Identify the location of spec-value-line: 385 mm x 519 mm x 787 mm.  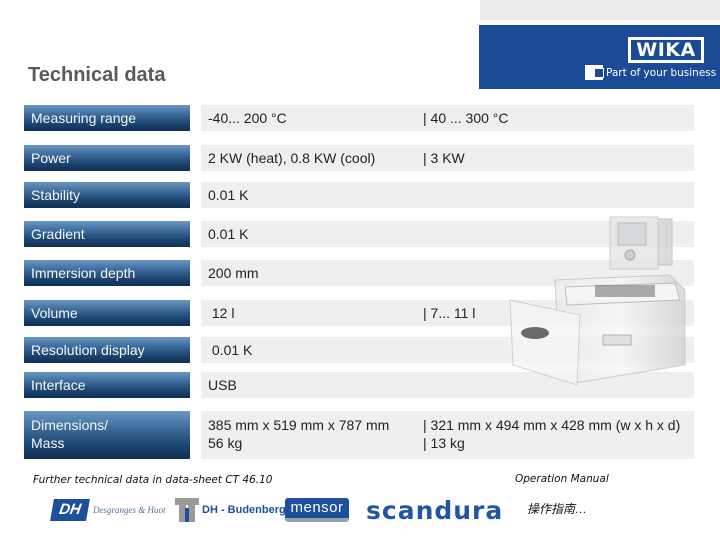
(299, 425).